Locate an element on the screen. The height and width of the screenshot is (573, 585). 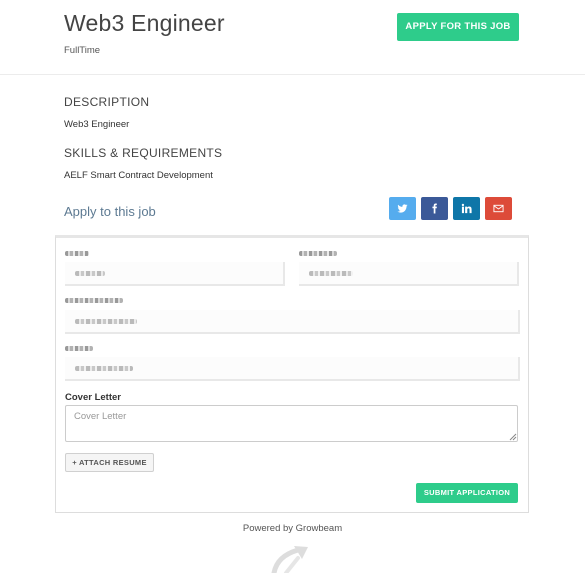
linkedin-share-button is located at coordinates (466, 208).